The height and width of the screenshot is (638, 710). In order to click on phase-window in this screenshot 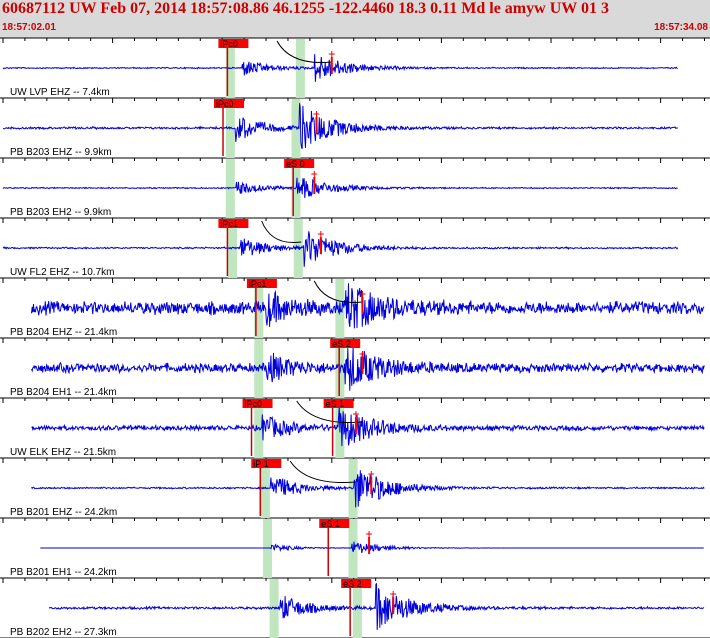, I will do `click(230, 188)`.